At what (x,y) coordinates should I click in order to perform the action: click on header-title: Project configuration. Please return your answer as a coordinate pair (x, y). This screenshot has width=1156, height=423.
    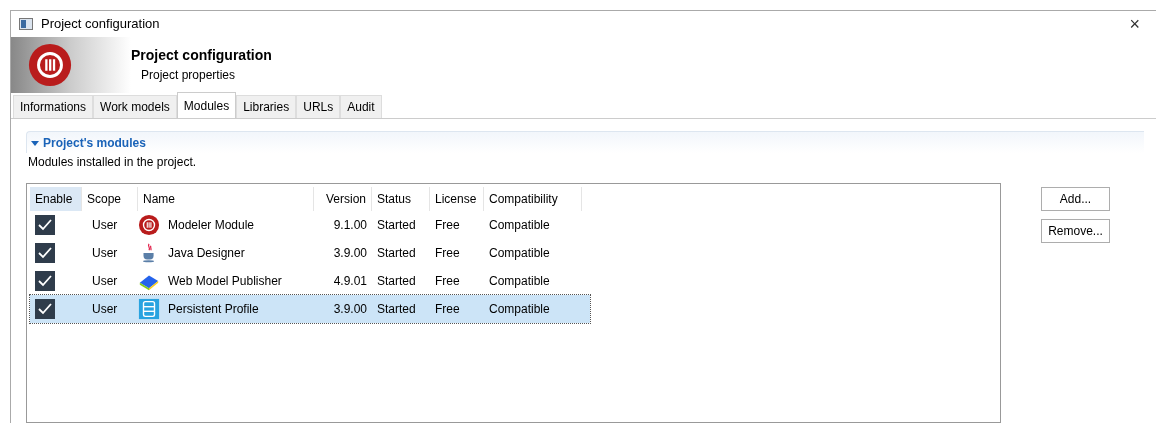
    Looking at the image, I should click on (201, 56).